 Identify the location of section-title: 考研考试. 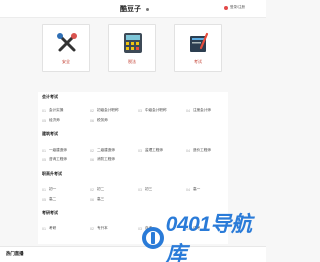
(50, 212).